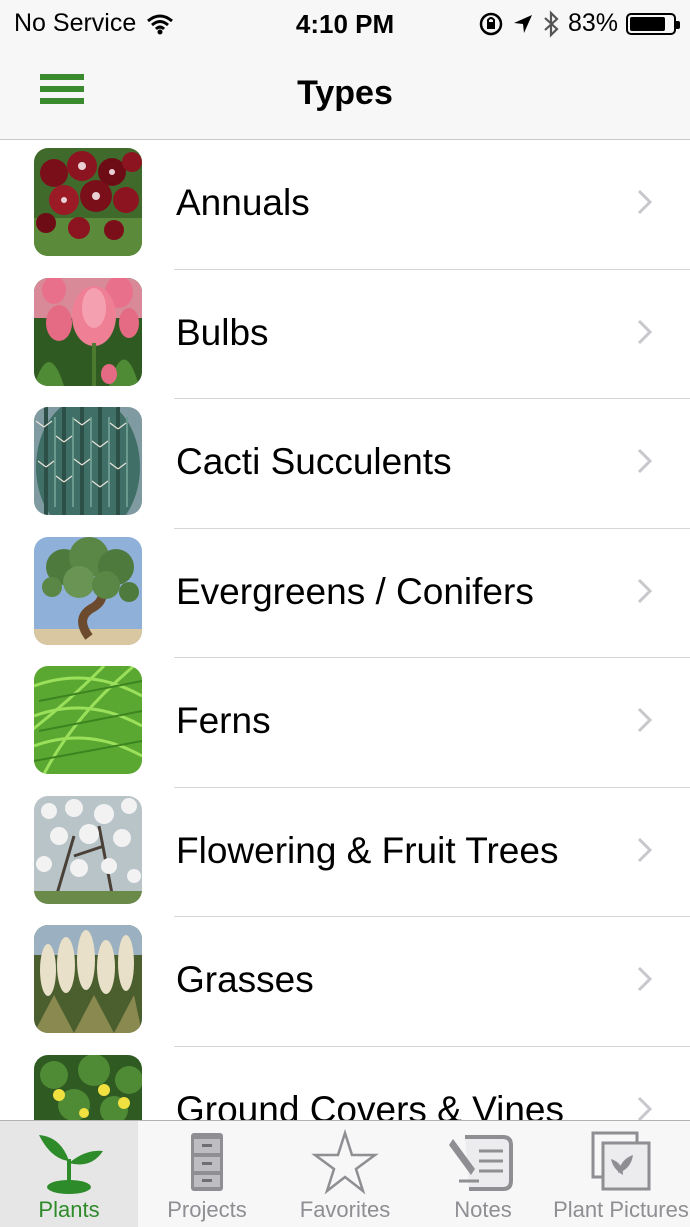 The height and width of the screenshot is (1227, 690). Describe the element at coordinates (345, 205) in the screenshot. I see `list-item-annuals: Annuals` at that location.